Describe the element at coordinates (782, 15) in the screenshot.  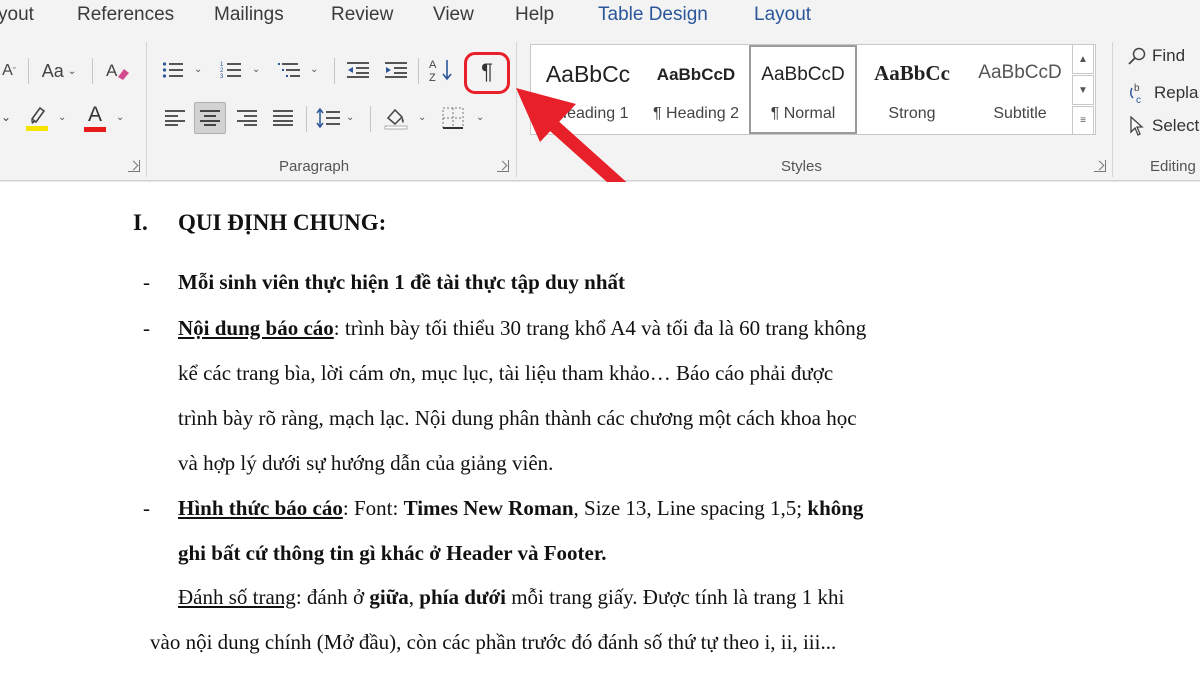
I see `tab-table-layout: Layout` at that location.